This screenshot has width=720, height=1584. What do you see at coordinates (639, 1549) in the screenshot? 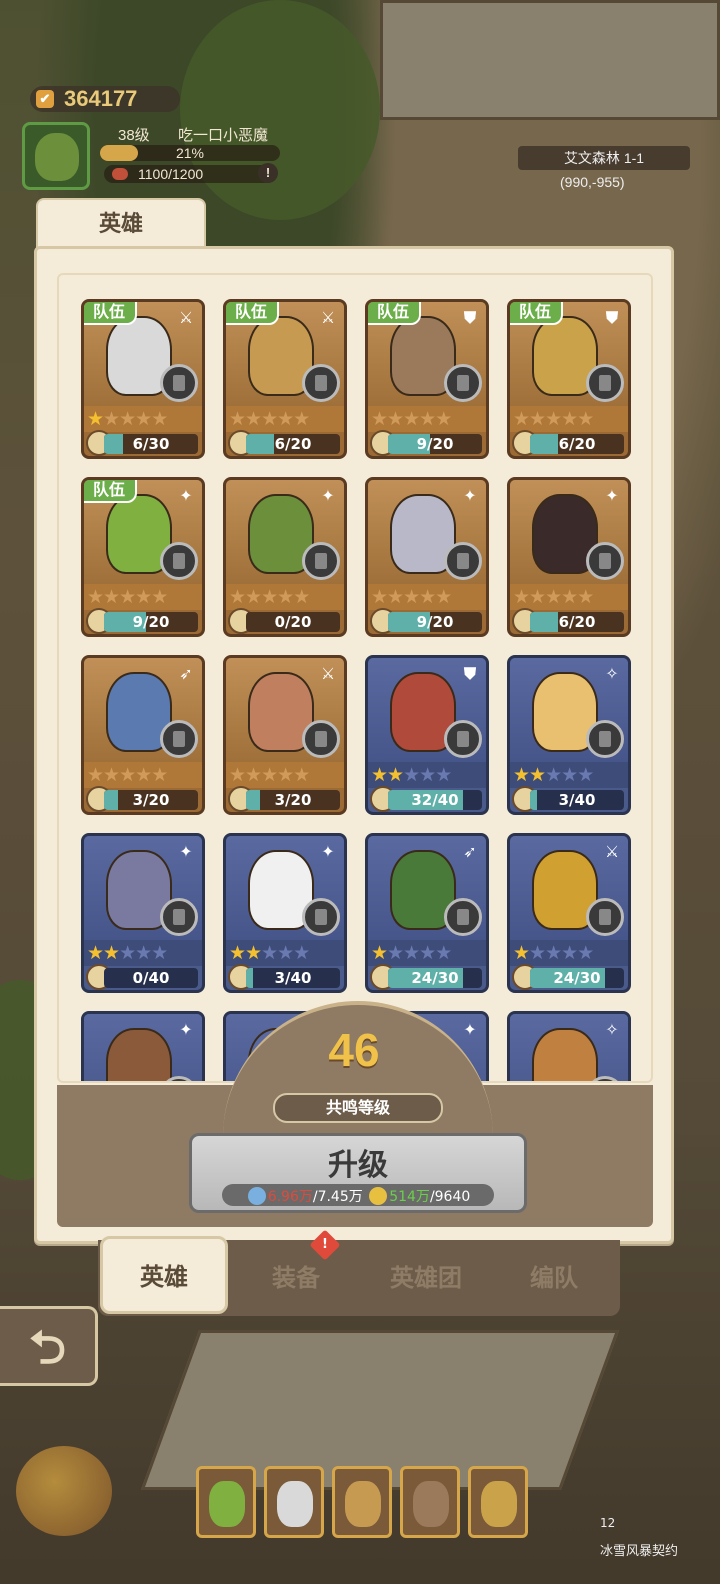
I see `pact-label: 冰雪风暴契约` at bounding box center [639, 1549].